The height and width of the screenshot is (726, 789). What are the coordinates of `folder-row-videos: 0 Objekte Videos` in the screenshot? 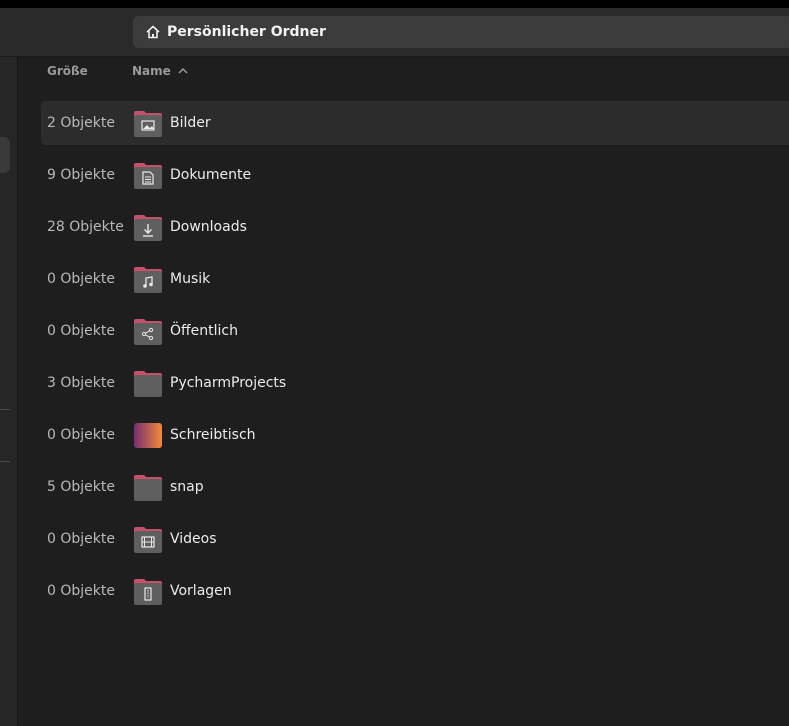 It's located at (415, 539).